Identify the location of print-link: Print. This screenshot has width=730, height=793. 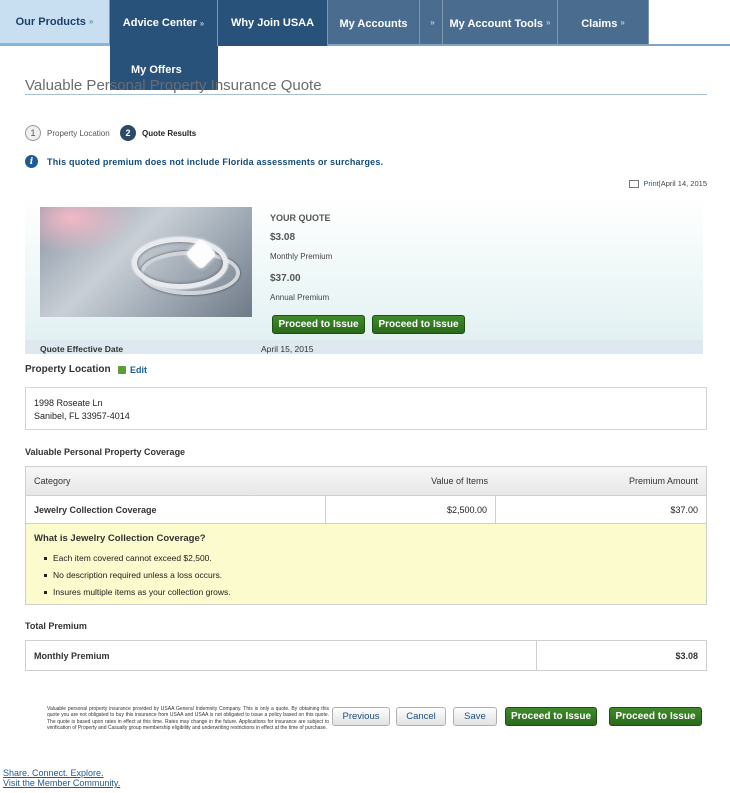
(650, 183).